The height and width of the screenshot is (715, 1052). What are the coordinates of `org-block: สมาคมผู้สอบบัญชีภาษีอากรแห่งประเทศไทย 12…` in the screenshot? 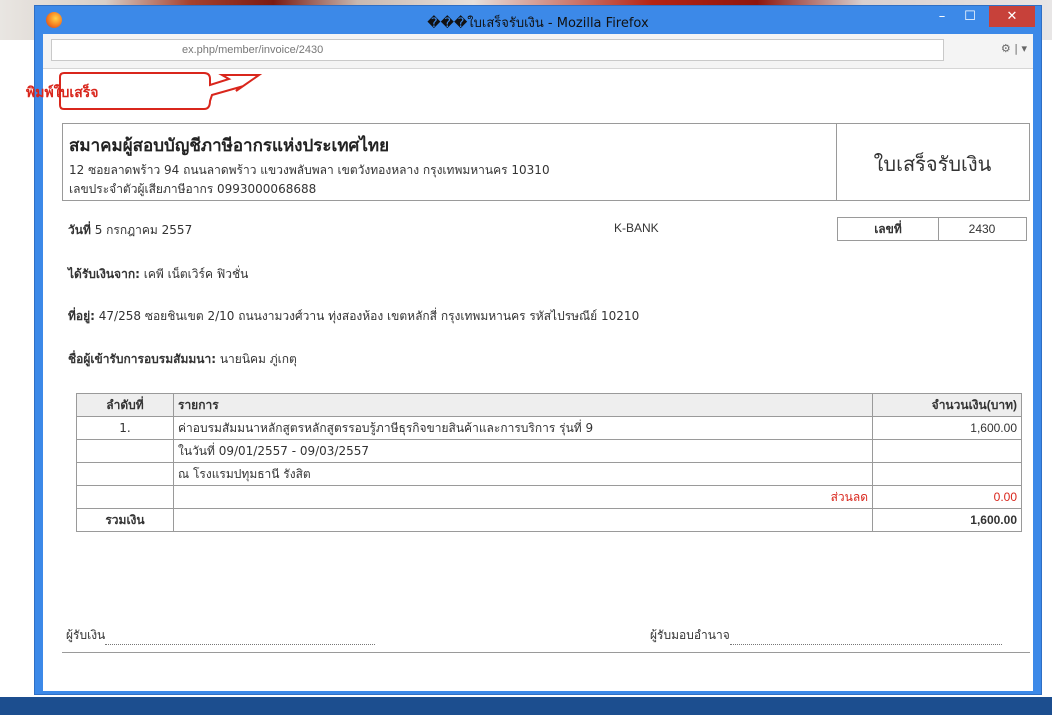 It's located at (450, 162).